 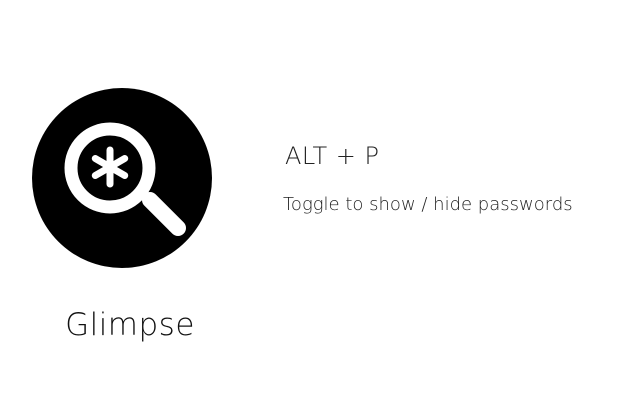 What do you see at coordinates (332, 156) in the screenshot?
I see `shortcut-keys: ALT + P` at bounding box center [332, 156].